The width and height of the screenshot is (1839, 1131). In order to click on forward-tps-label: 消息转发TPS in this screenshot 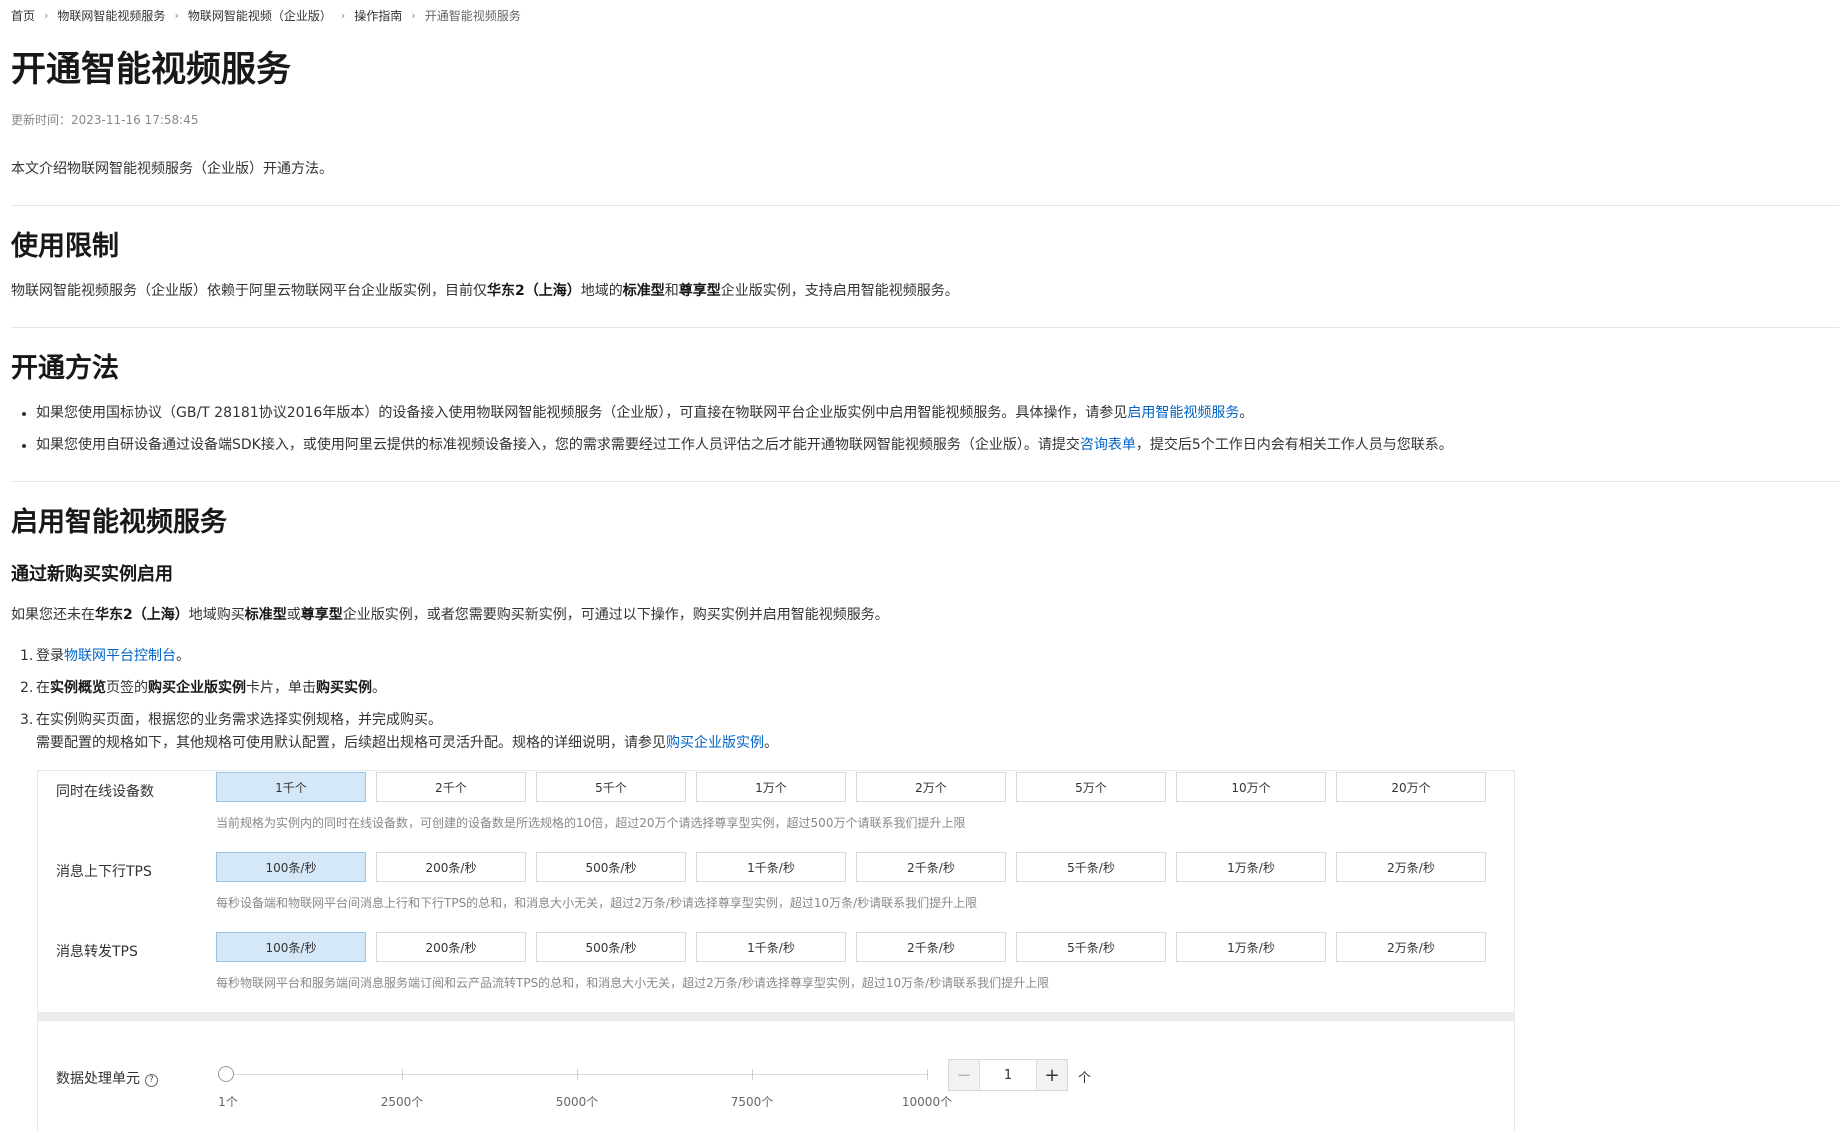, I will do `click(97, 952)`.